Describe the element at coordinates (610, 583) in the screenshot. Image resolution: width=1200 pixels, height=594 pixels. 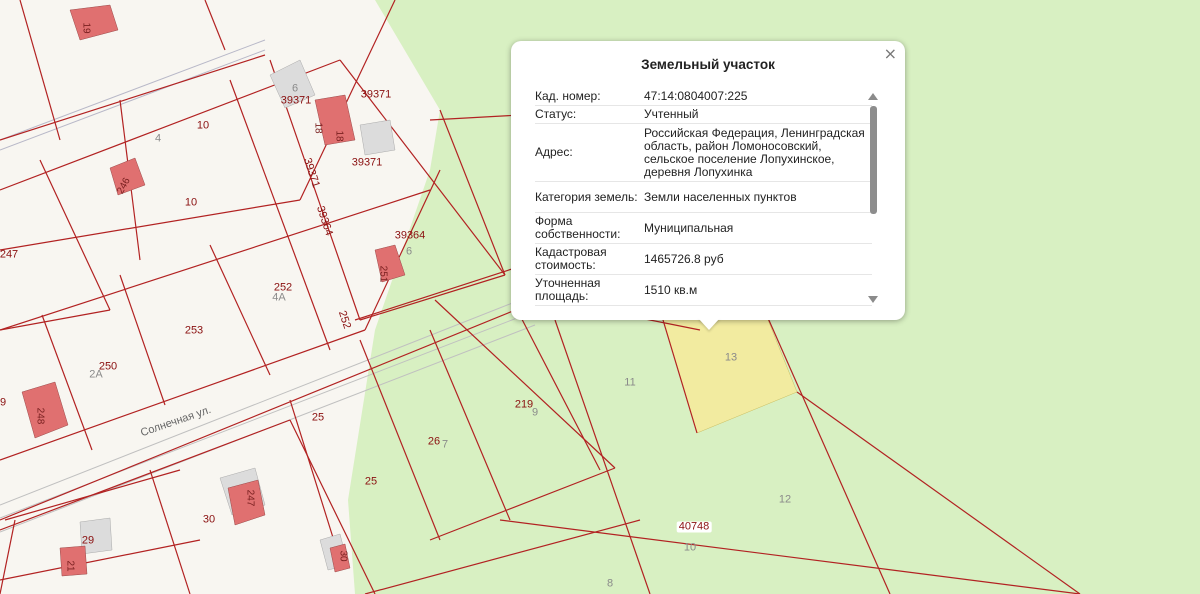
I see `house-number: 8` at that location.